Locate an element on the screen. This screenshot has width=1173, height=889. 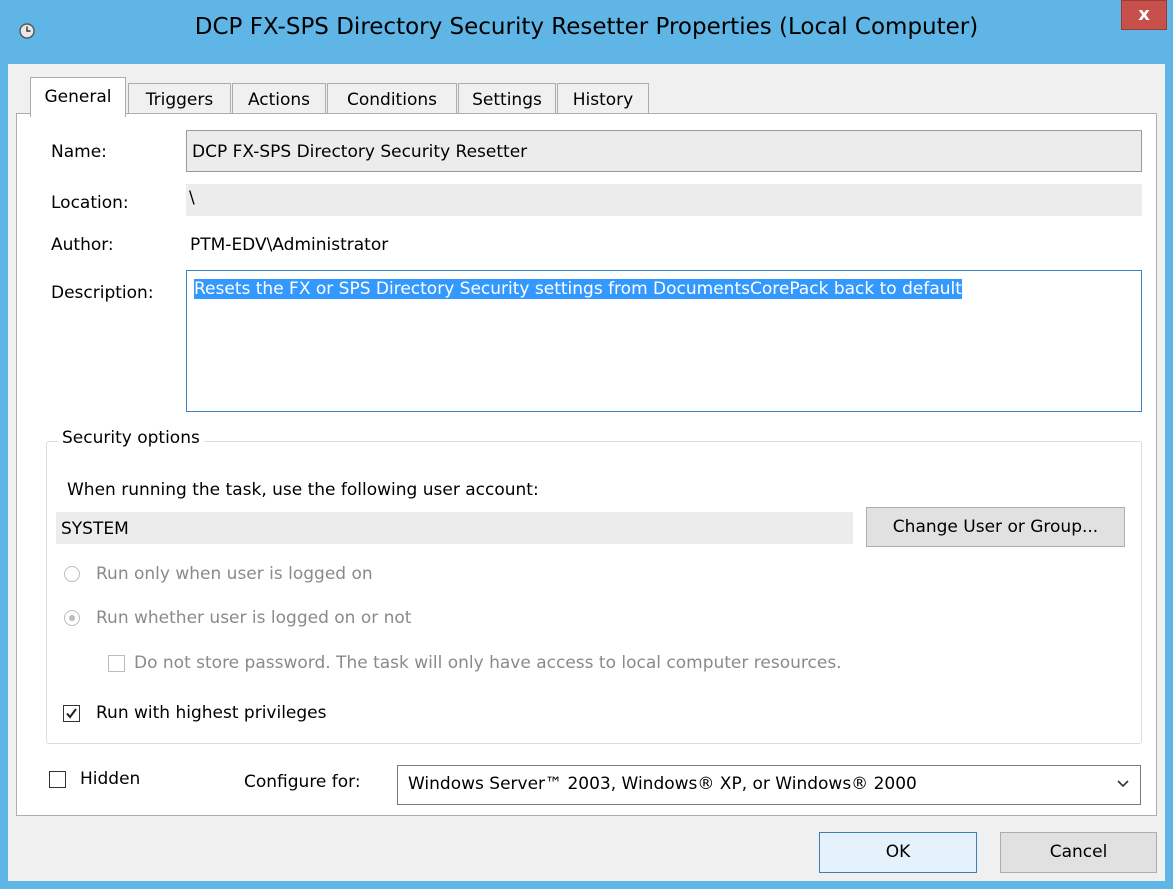
tab-history: History is located at coordinates (603, 100).